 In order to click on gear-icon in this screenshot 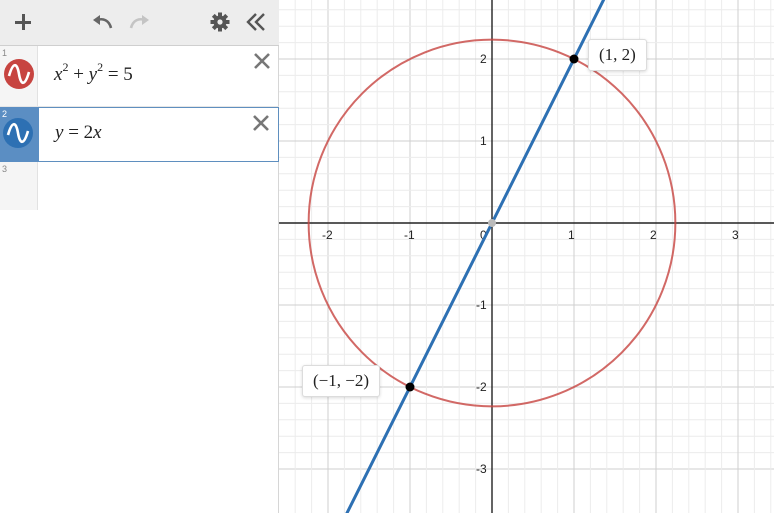, I will do `click(220, 22)`.